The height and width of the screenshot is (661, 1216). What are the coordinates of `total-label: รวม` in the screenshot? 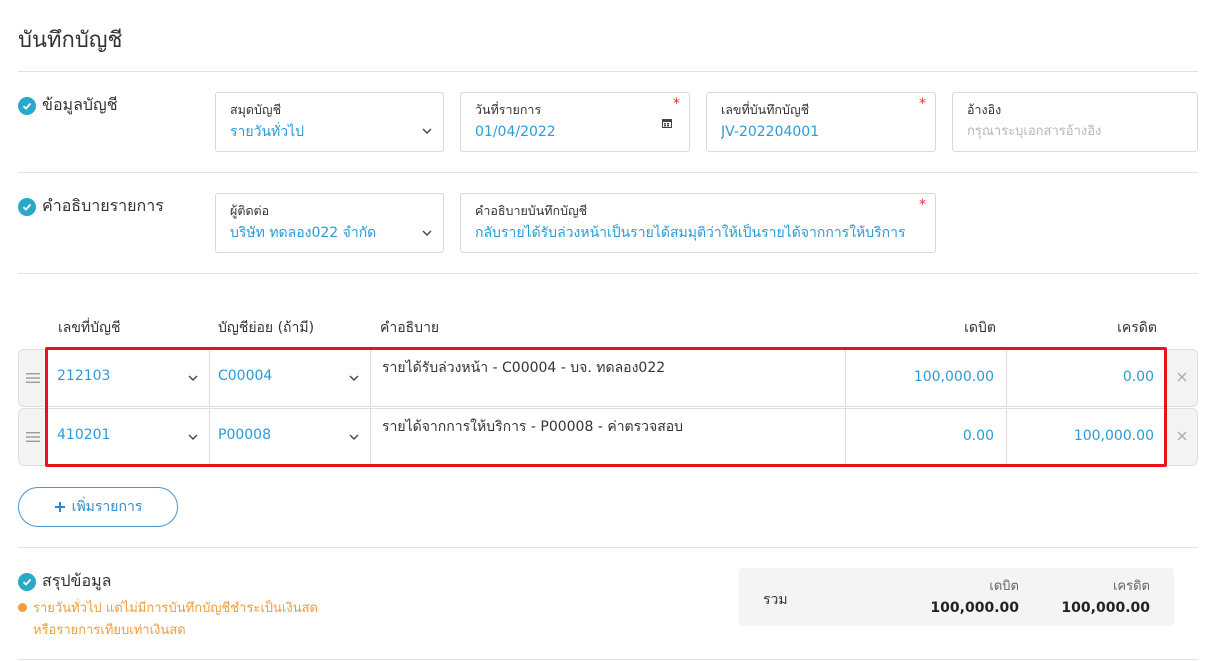 It's located at (775, 600).